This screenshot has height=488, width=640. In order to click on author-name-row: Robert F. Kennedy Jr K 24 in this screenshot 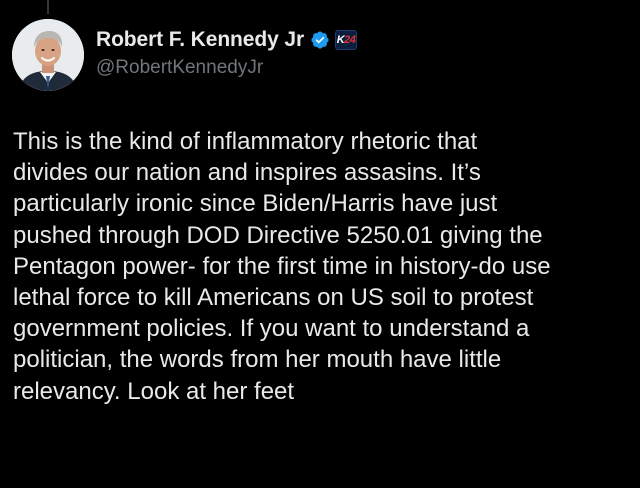, I will do `click(227, 40)`.